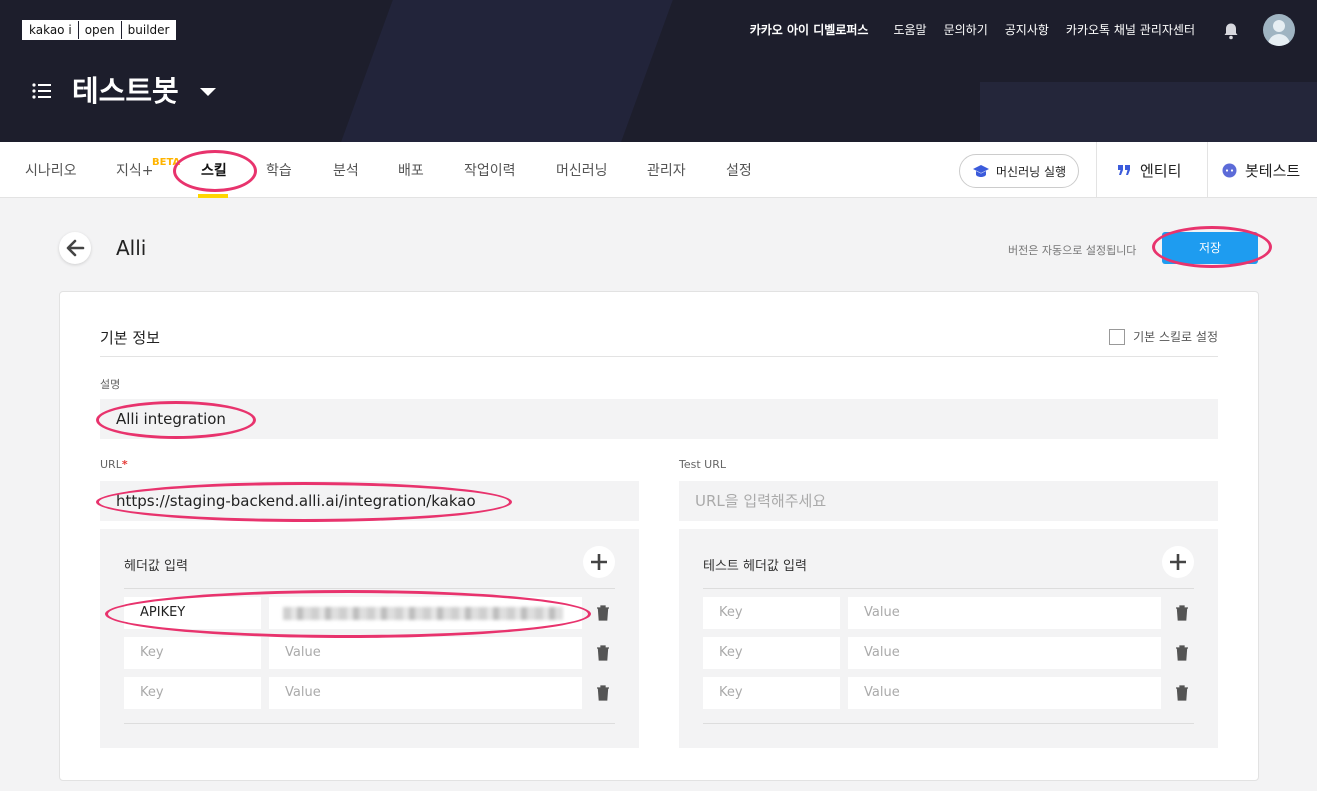 The image size is (1317, 791). What do you see at coordinates (1072, 250) in the screenshot?
I see `version-note: 버전은 자동으로 설정됩니다` at bounding box center [1072, 250].